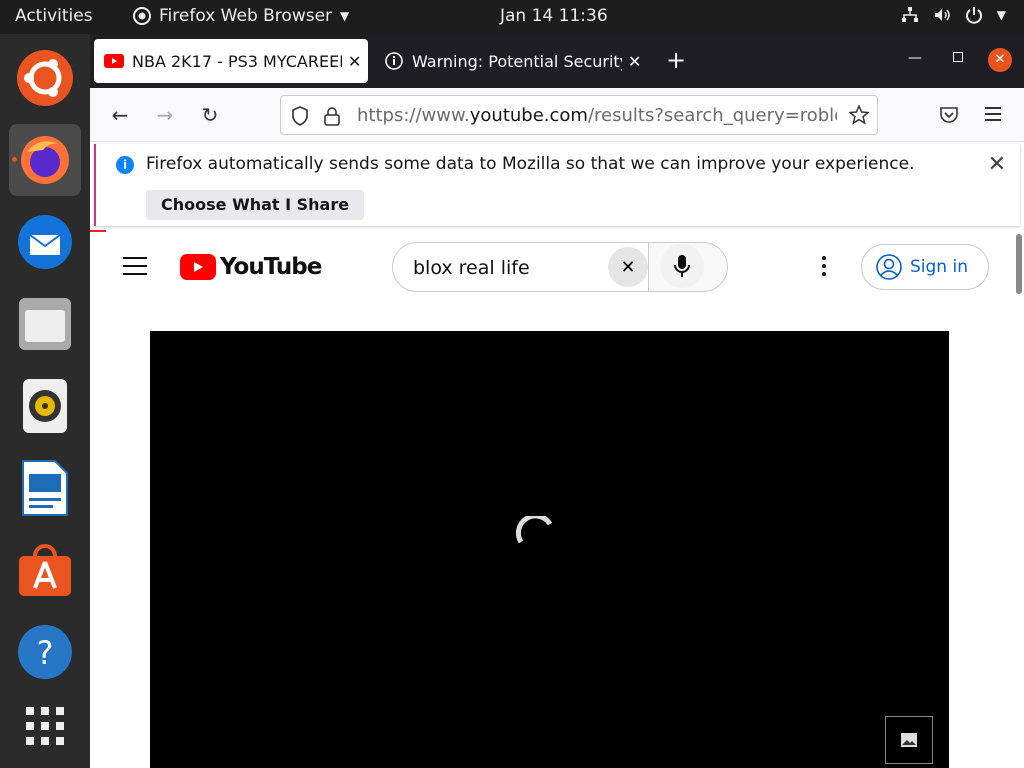  I want to click on shield-icon, so click(300, 116).